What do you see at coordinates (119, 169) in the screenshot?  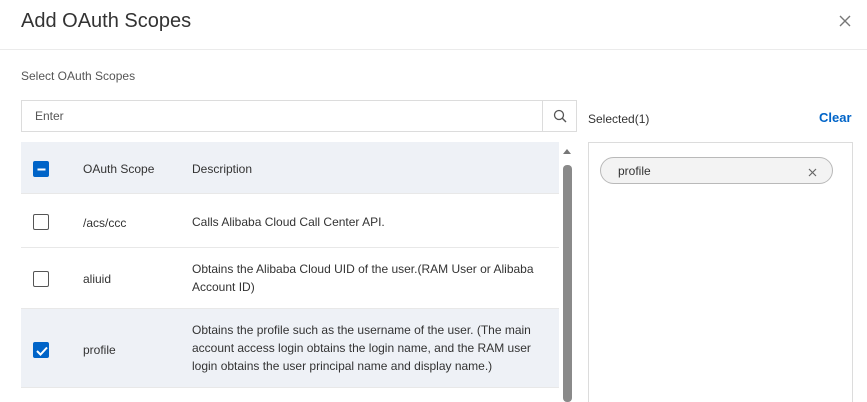 I see `column-header-scope: OAuth Scope` at bounding box center [119, 169].